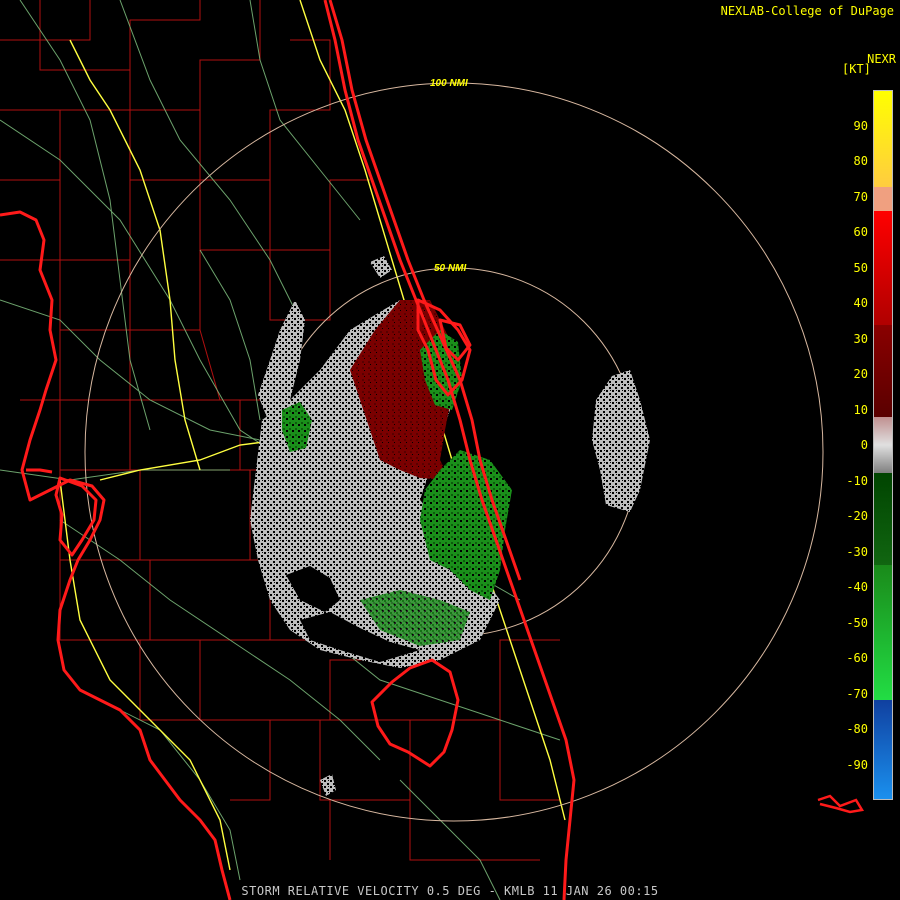 The image size is (900, 900). What do you see at coordinates (881, 59) in the screenshot?
I see `product-label: NEXR` at bounding box center [881, 59].